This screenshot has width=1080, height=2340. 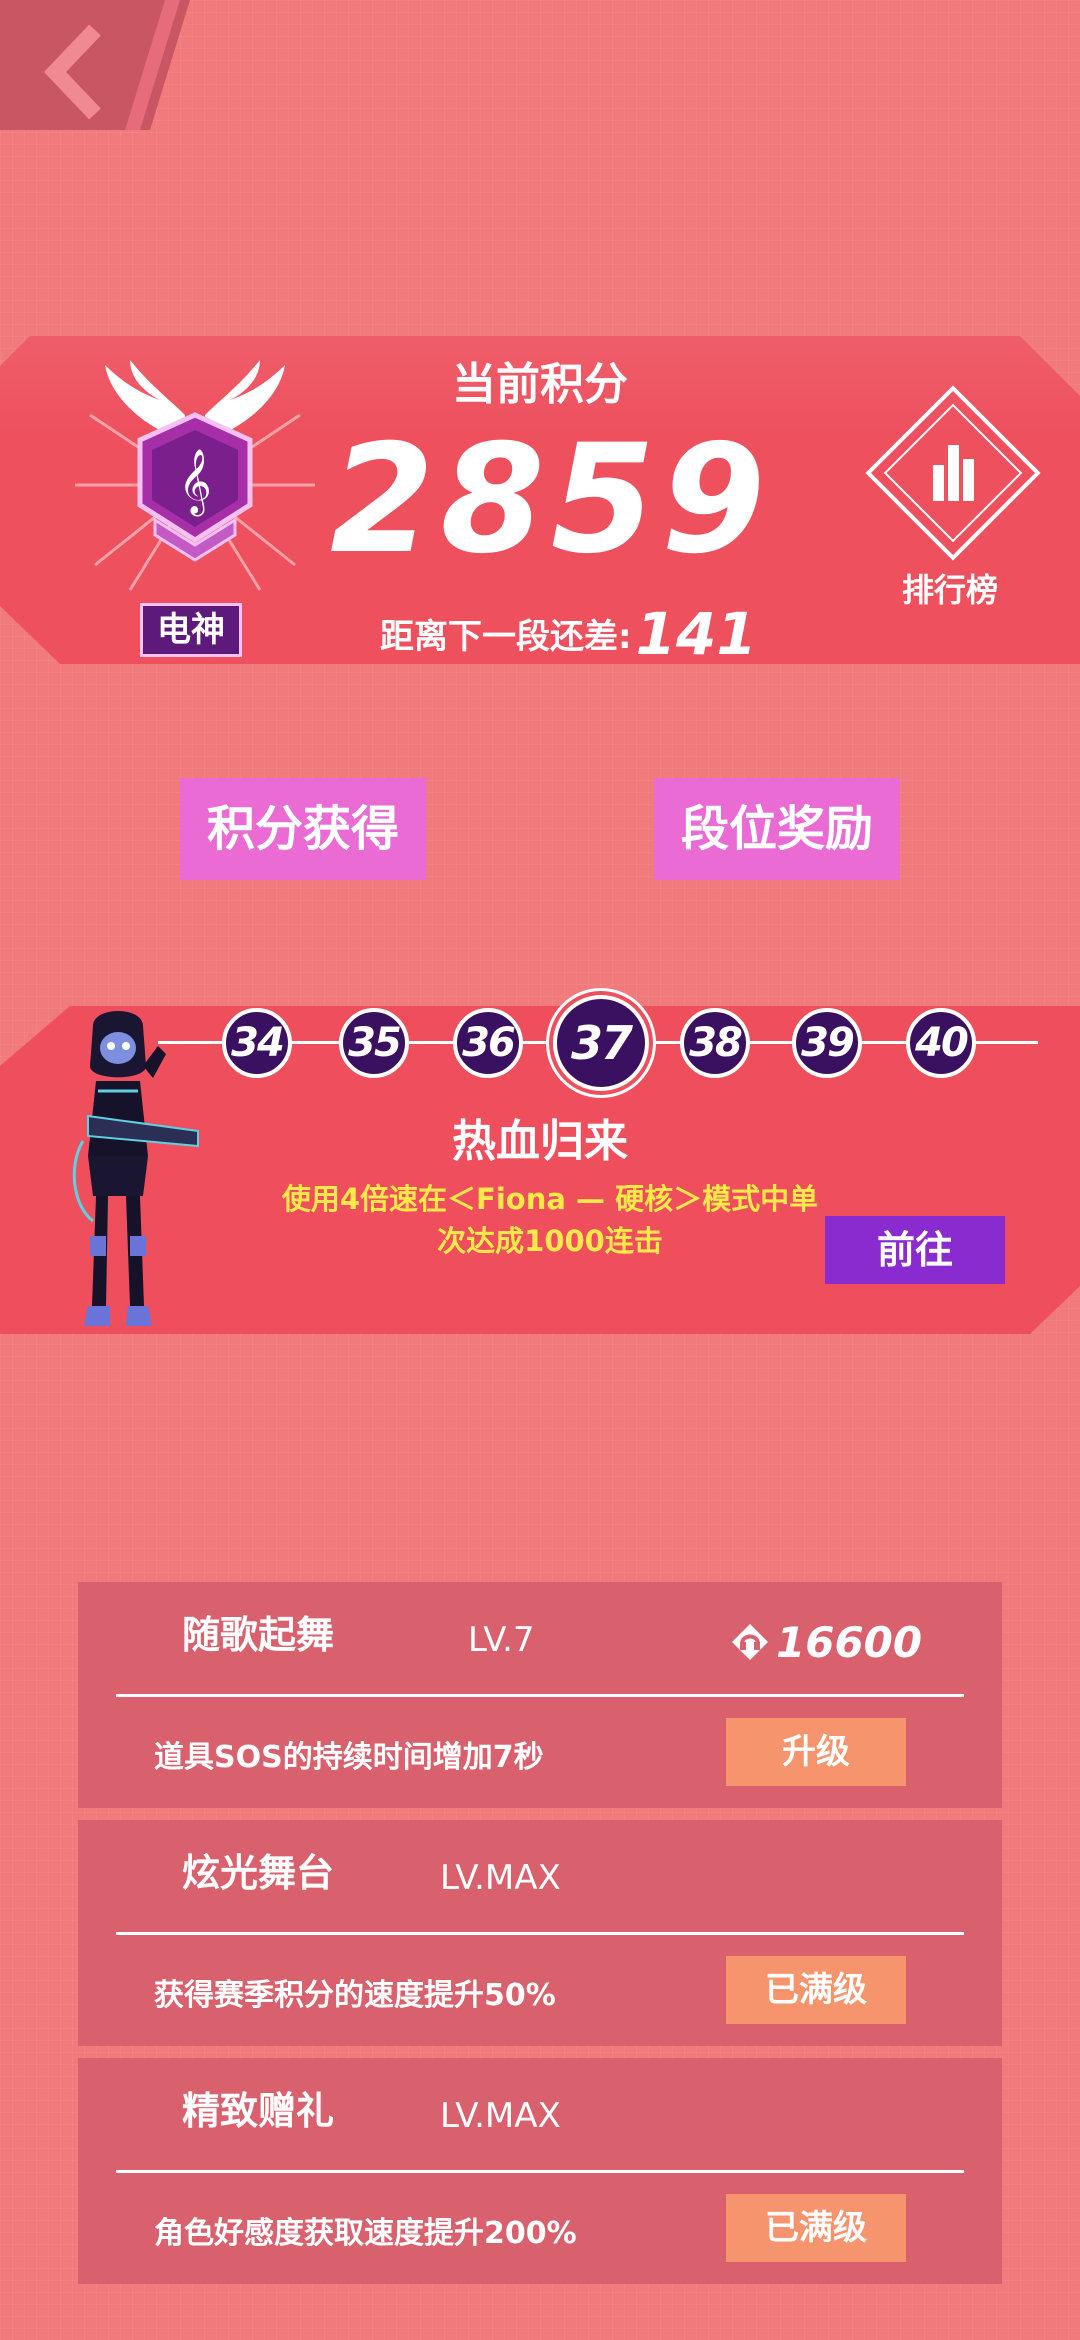 I want to click on level-node: 40, so click(x=941, y=1043).